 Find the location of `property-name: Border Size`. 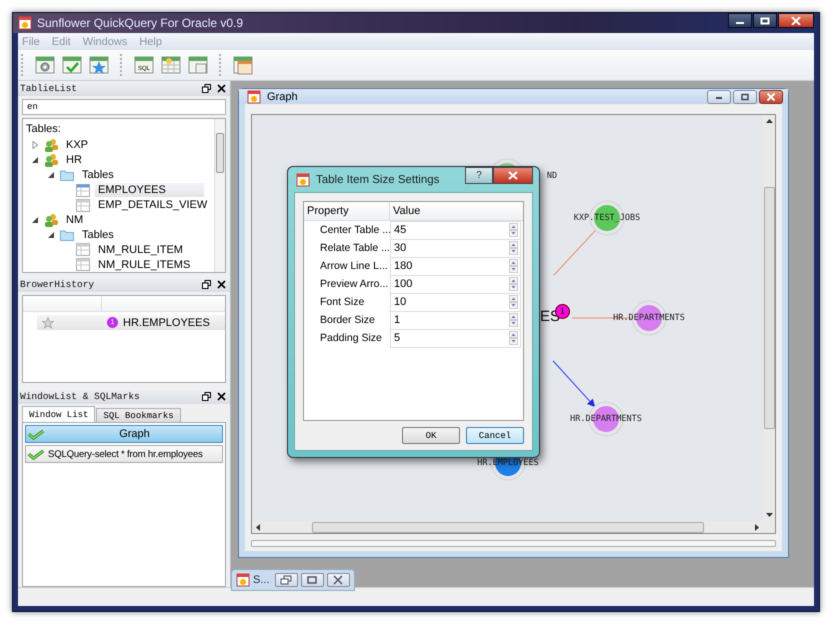

property-name: Border Size is located at coordinates (347, 320).